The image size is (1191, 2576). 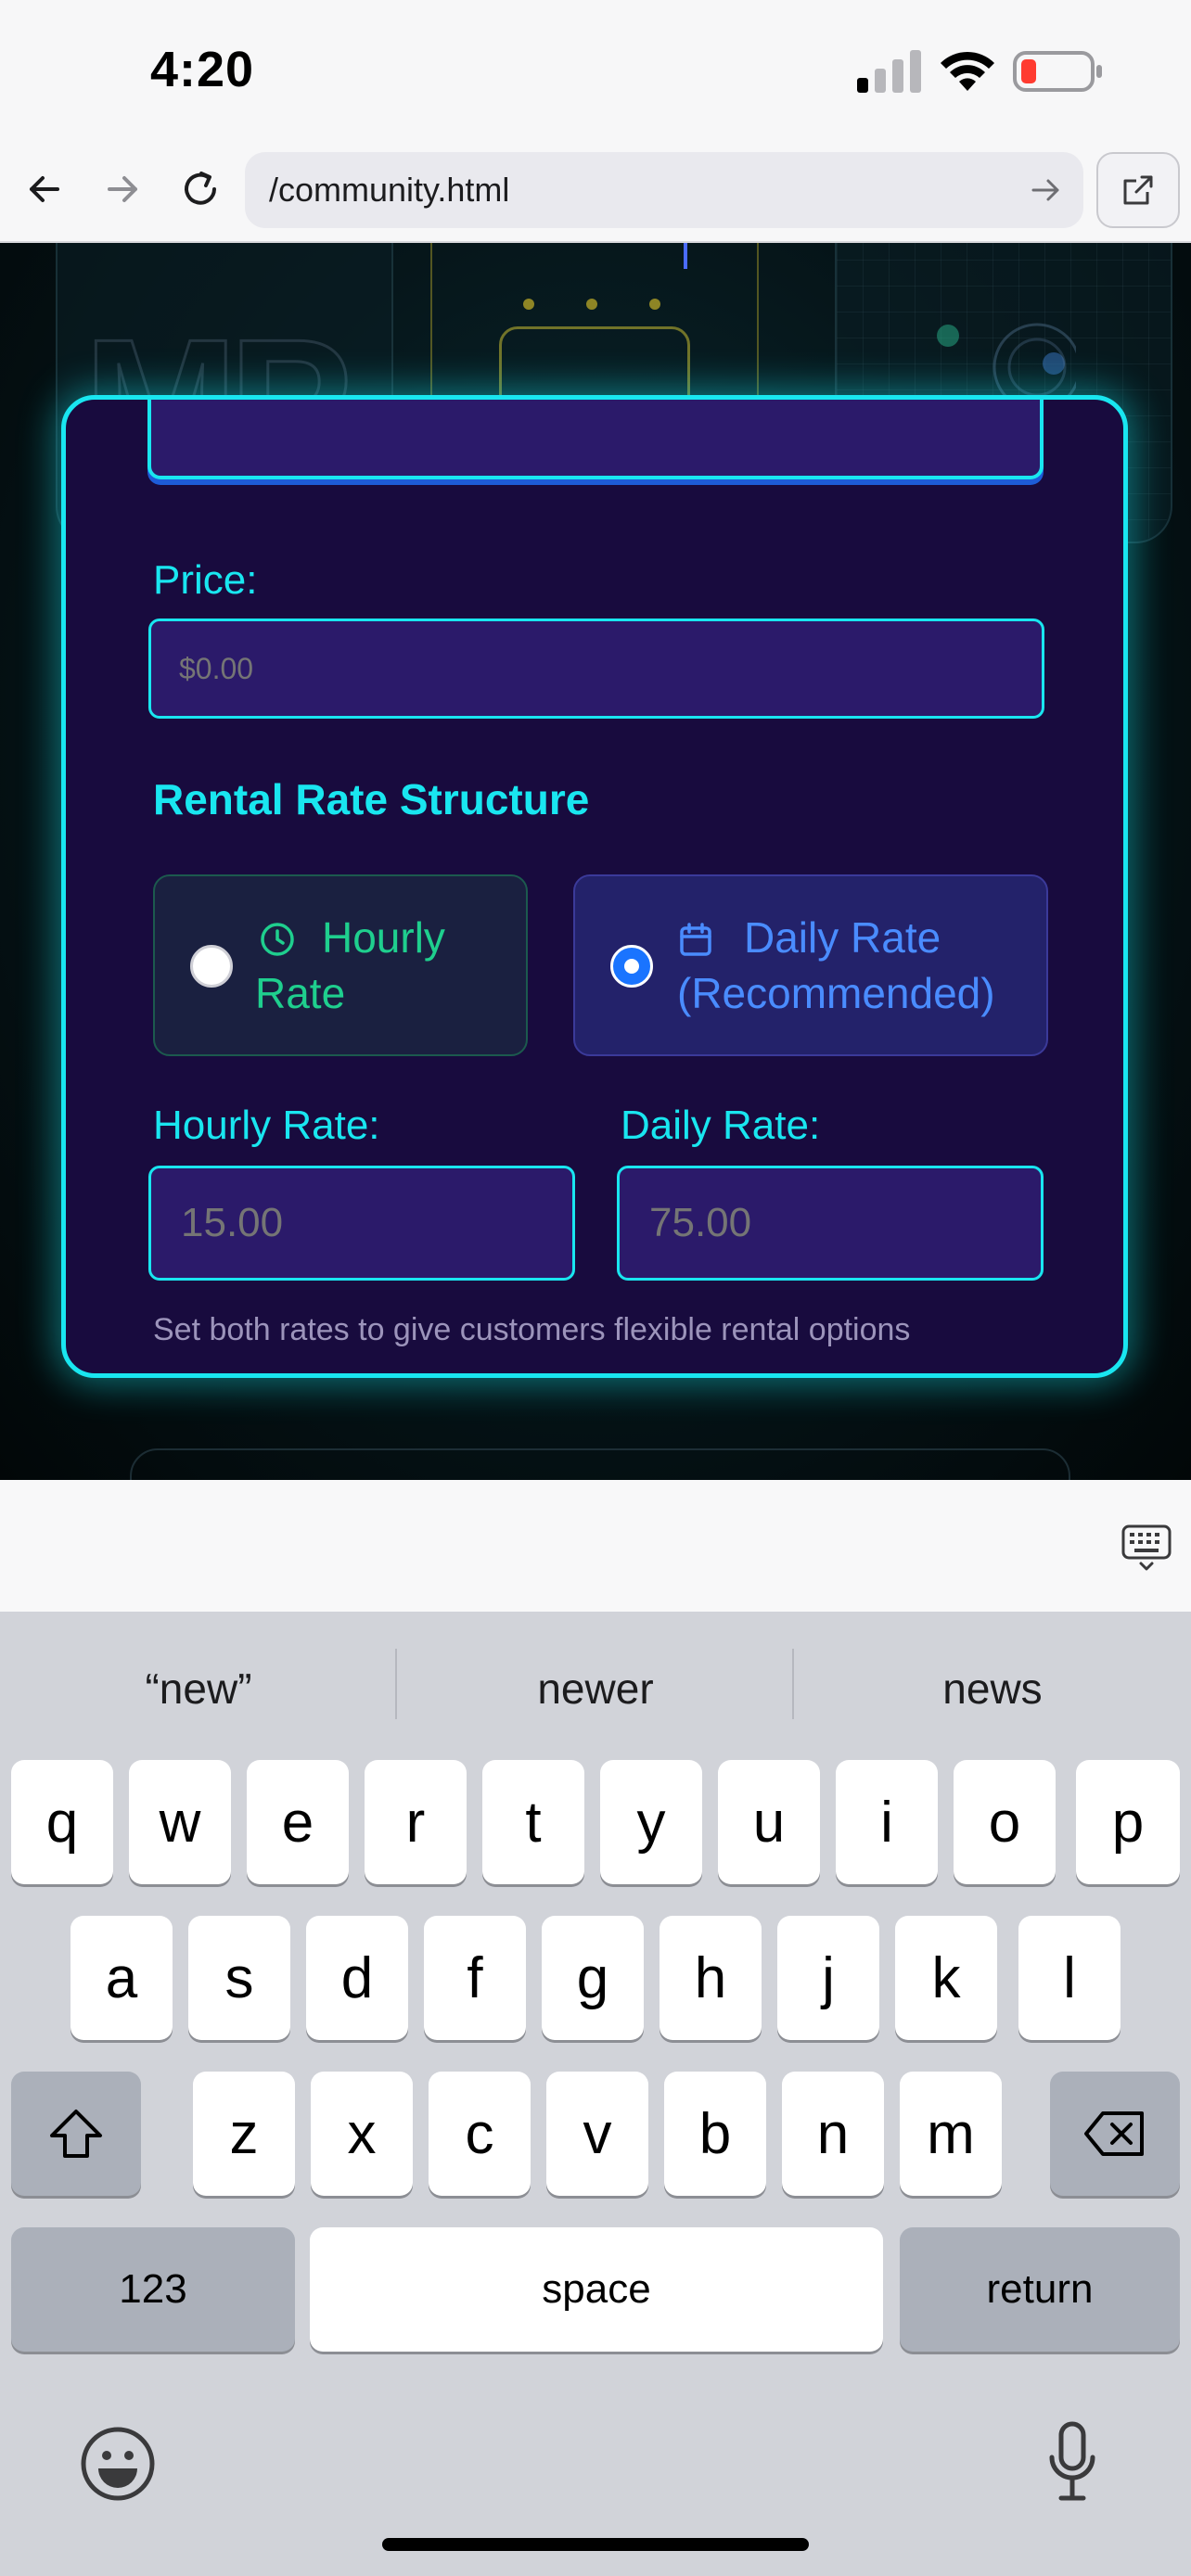 I want to click on suggestion-2: newer, so click(x=595, y=1689).